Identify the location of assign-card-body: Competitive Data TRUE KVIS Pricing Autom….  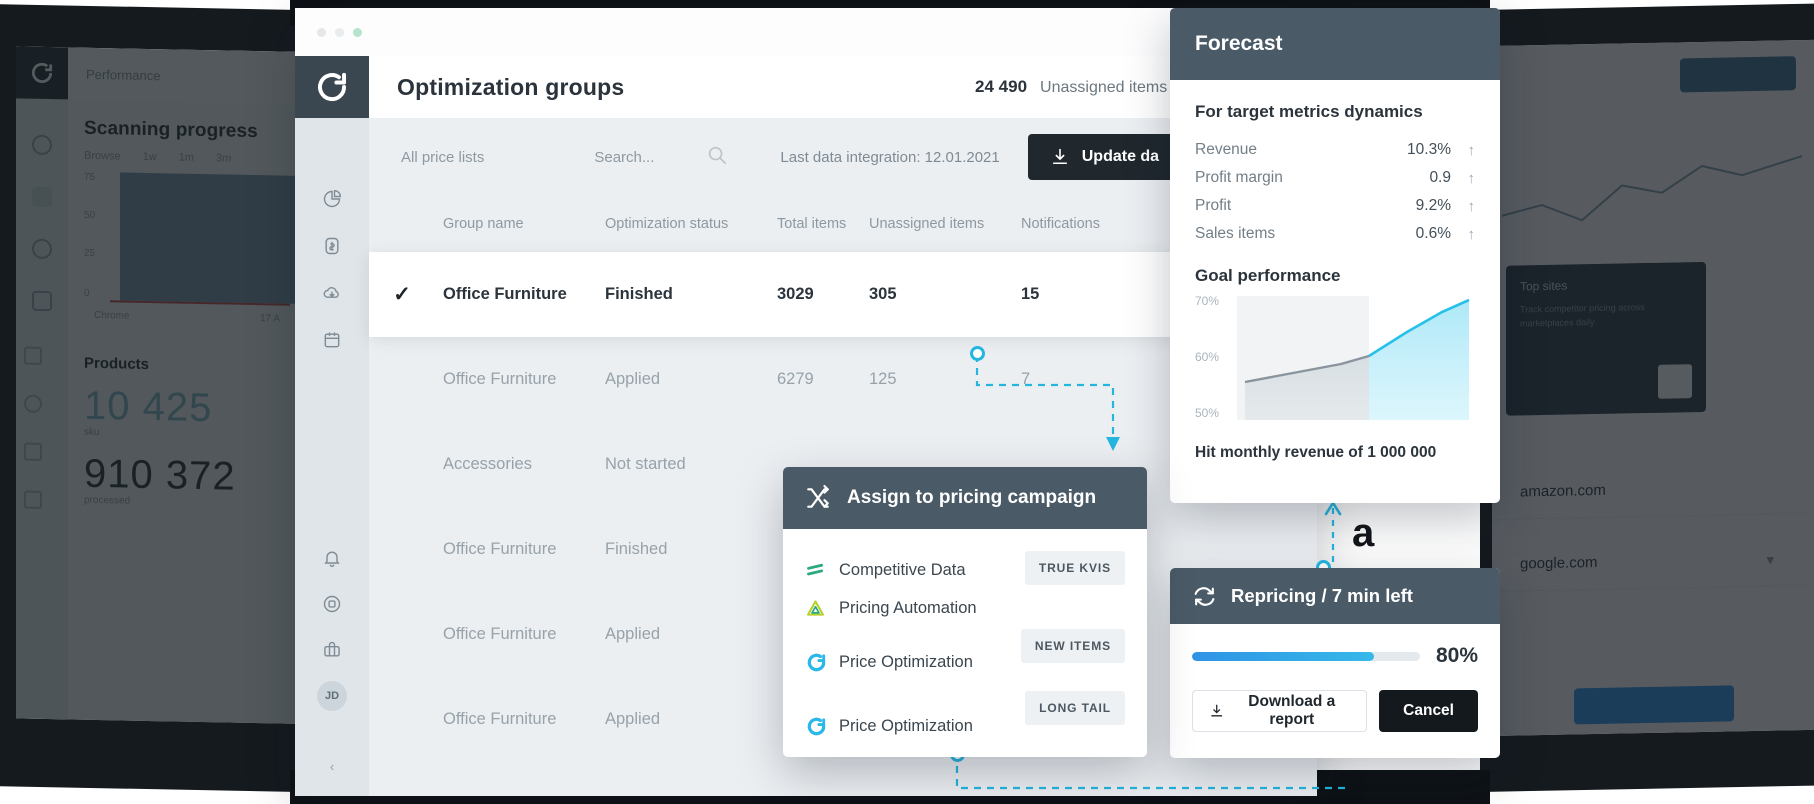
(965, 637).